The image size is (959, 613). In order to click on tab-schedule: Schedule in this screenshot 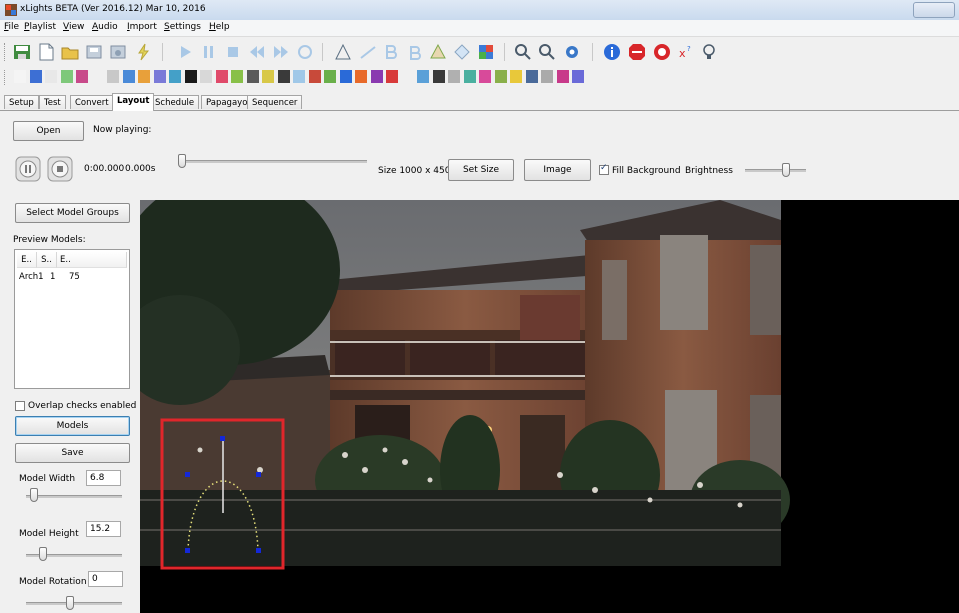, I will do `click(175, 102)`.